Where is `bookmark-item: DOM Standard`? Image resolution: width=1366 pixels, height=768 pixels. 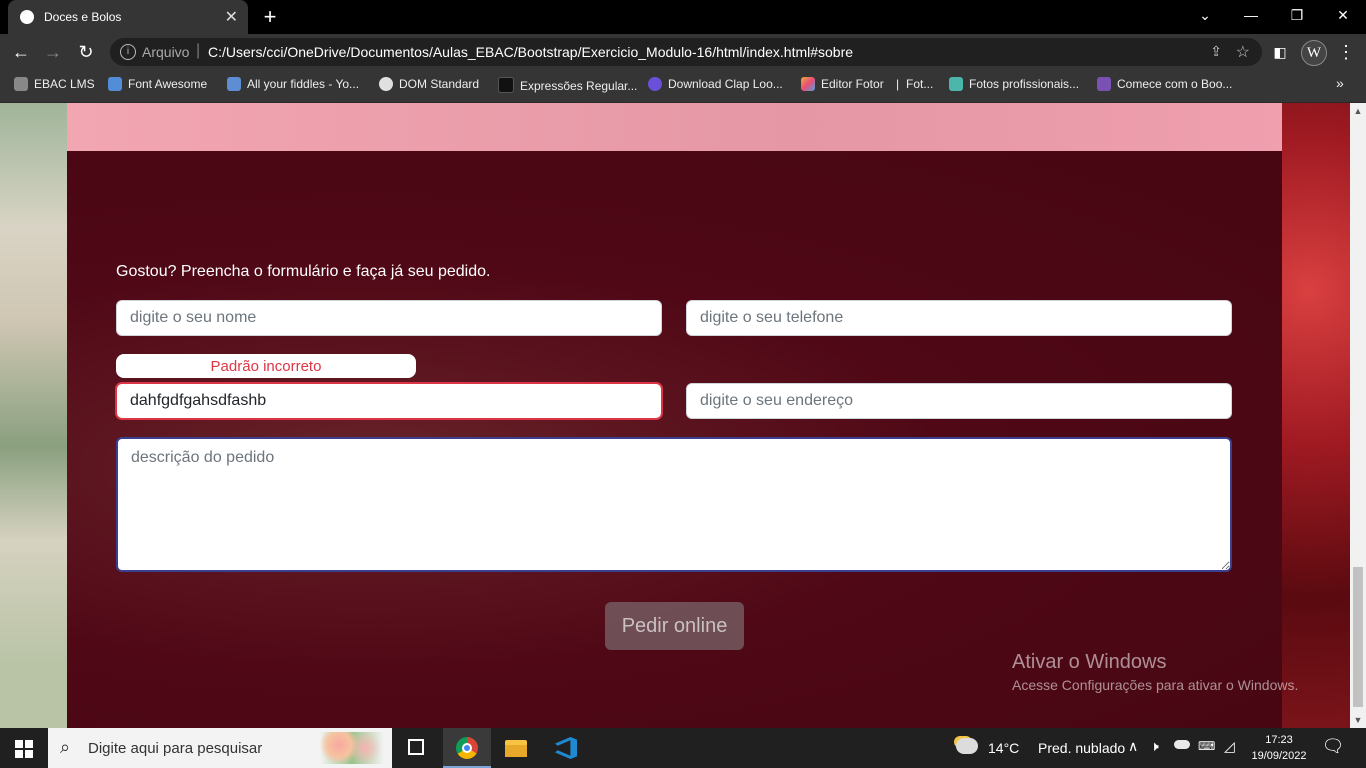
bookmark-item: DOM Standard is located at coordinates (429, 86).